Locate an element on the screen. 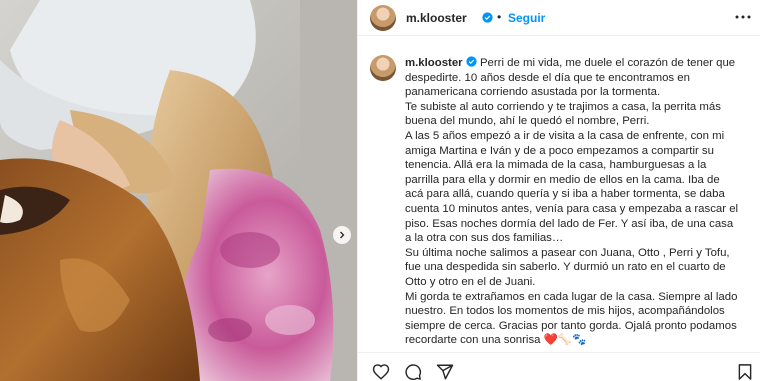  avatar is located at coordinates (383, 18).